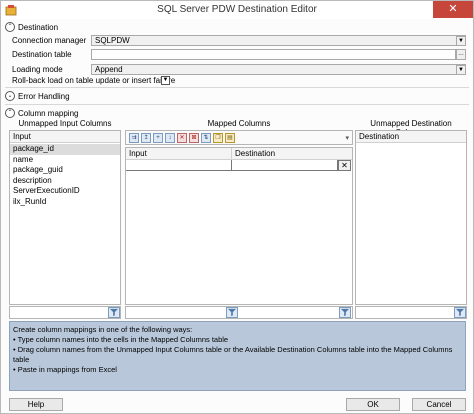  Describe the element at coordinates (411, 312) in the screenshot. I see `unmapped-destination-filter-bar` at that location.